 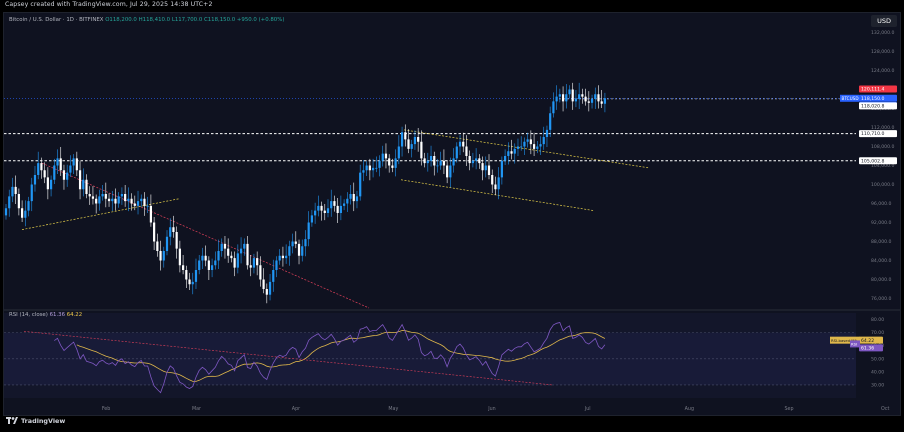 I want to click on time-axis-label: Apr, so click(x=296, y=409).